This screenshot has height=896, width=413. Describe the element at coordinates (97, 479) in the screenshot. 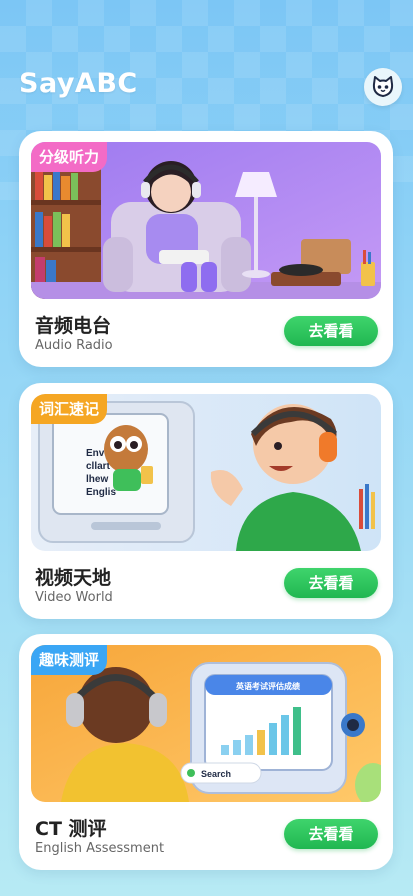

I see `svg-text: lhew` at that location.